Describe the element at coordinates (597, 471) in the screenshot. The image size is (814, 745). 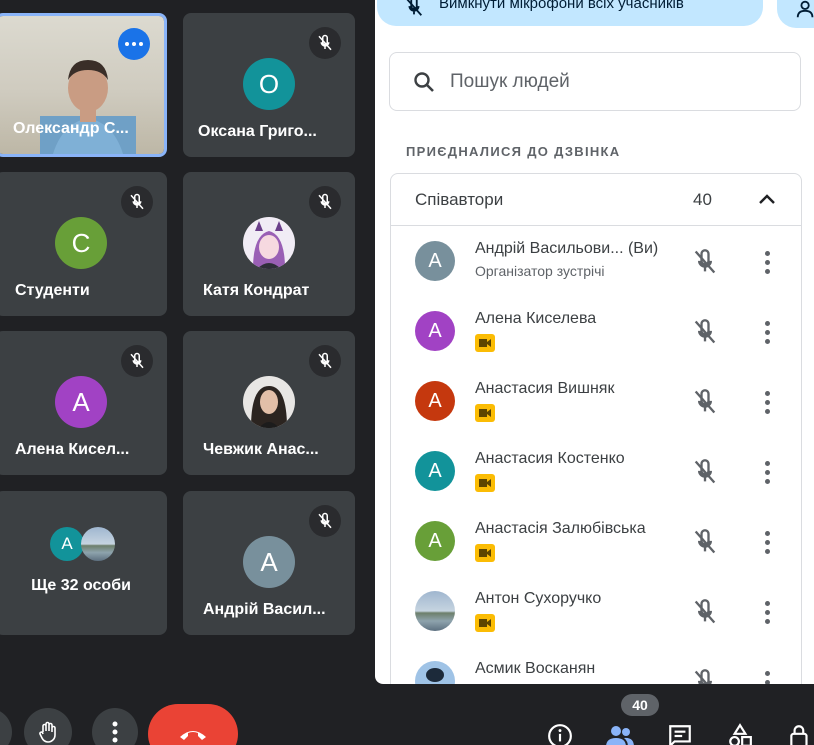
I see `participant-row: А Анастасия Костенко` at that location.